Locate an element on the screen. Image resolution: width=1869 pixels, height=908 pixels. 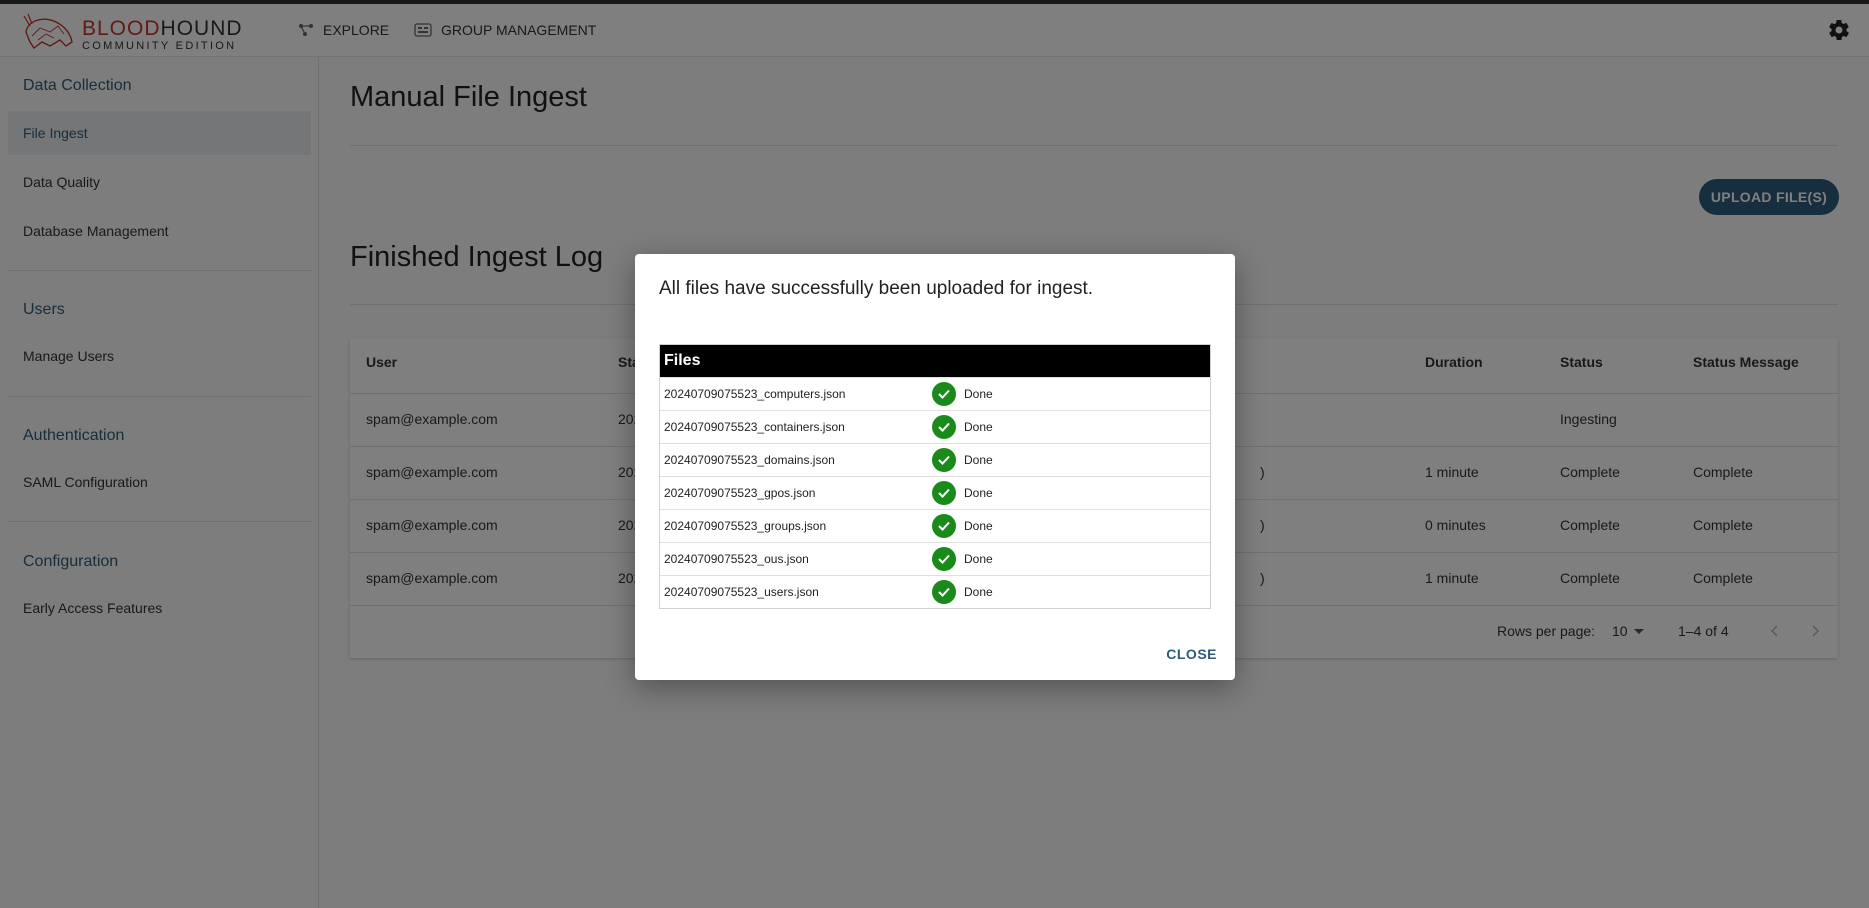
file-row: 20240709075523_computers.json Done is located at coordinates (935, 393).